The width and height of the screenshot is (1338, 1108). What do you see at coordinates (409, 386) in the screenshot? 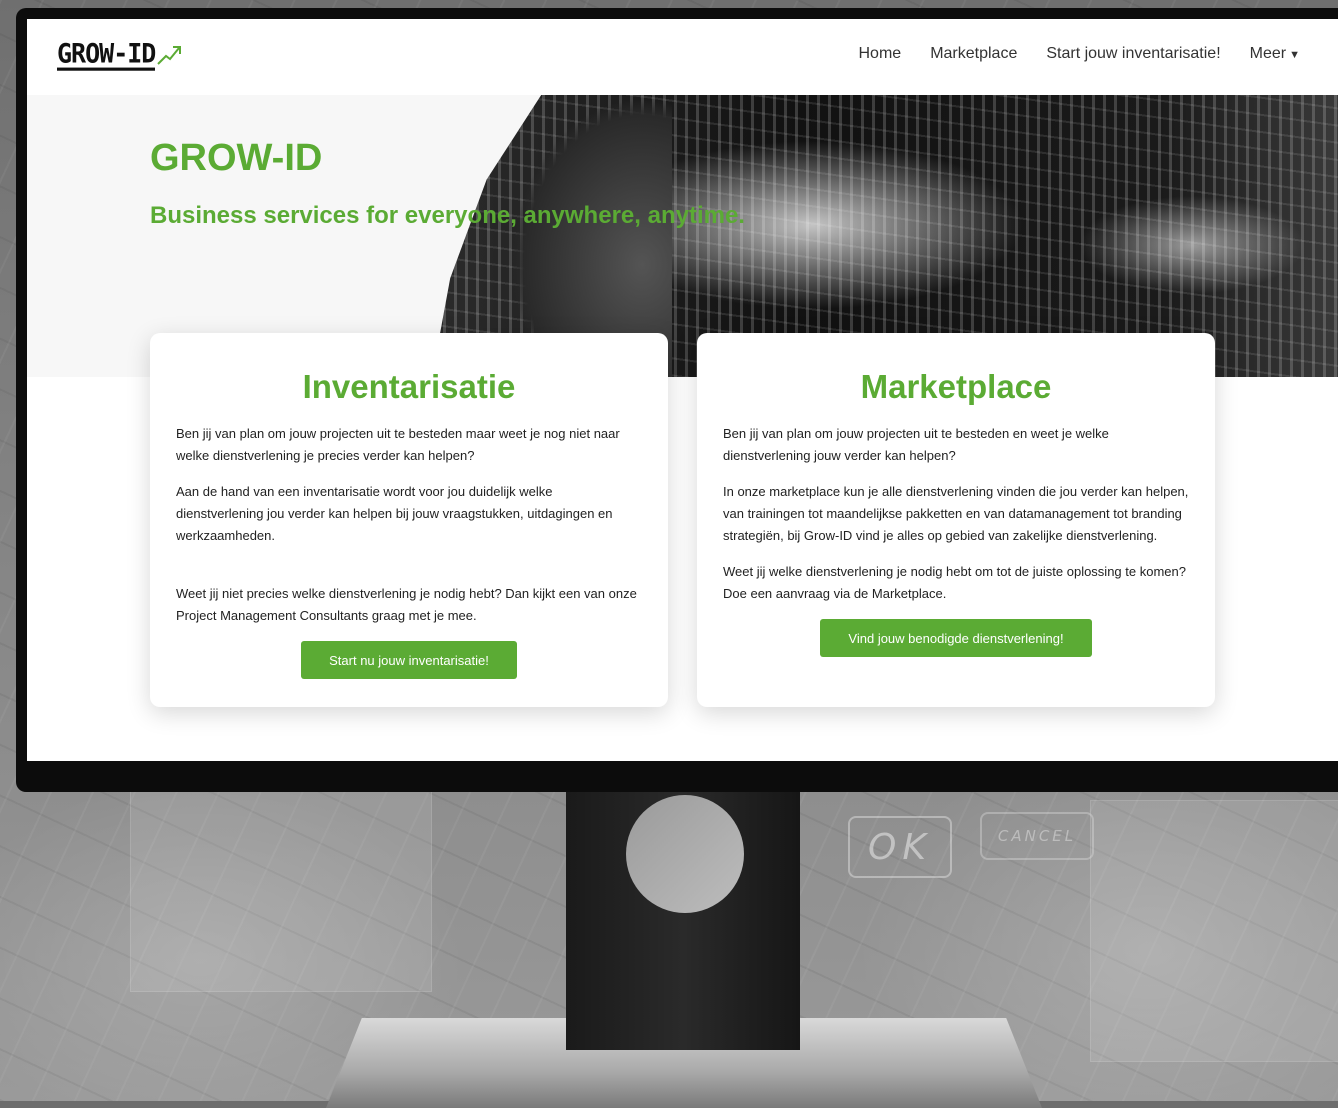
I see `card-title: Inventarisatie` at bounding box center [409, 386].